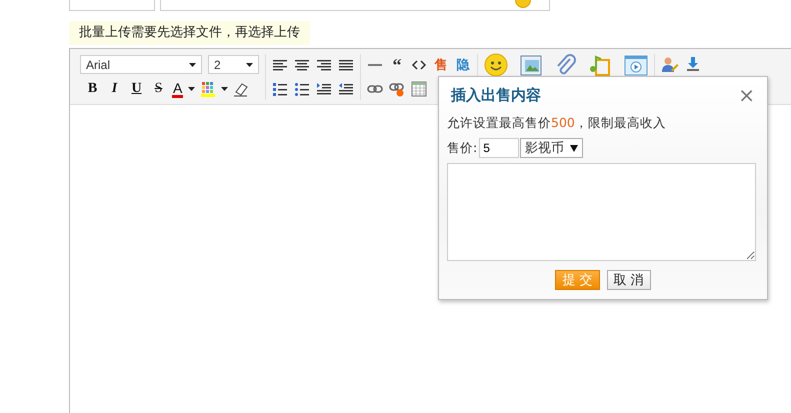 The height and width of the screenshot is (413, 791). Describe the element at coordinates (114, 89) in the screenshot. I see `italic-button: I` at that location.